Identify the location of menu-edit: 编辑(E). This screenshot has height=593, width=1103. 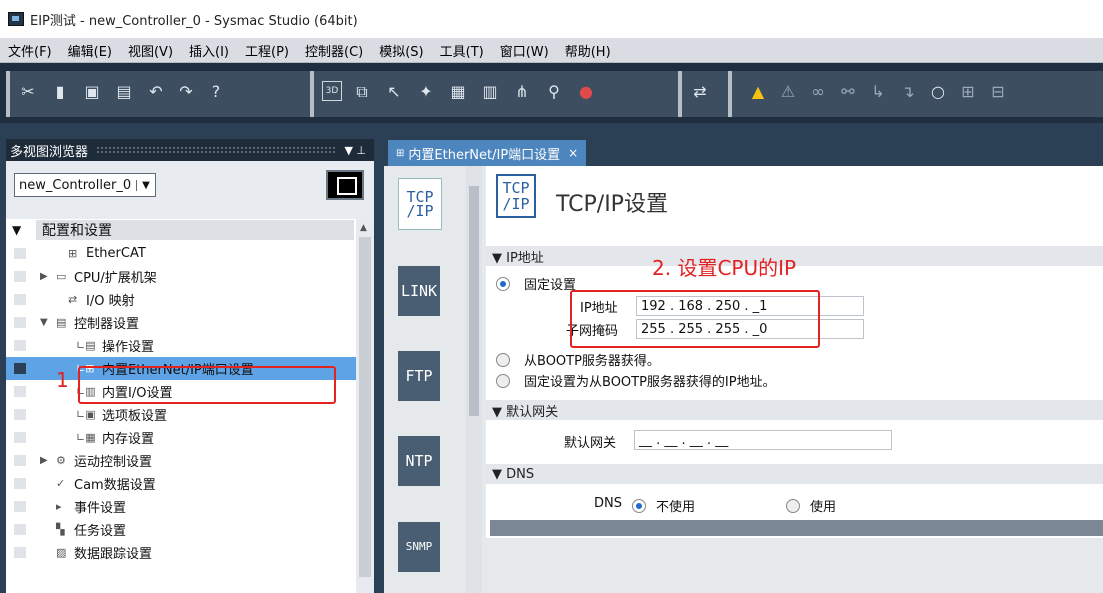
(90, 50).